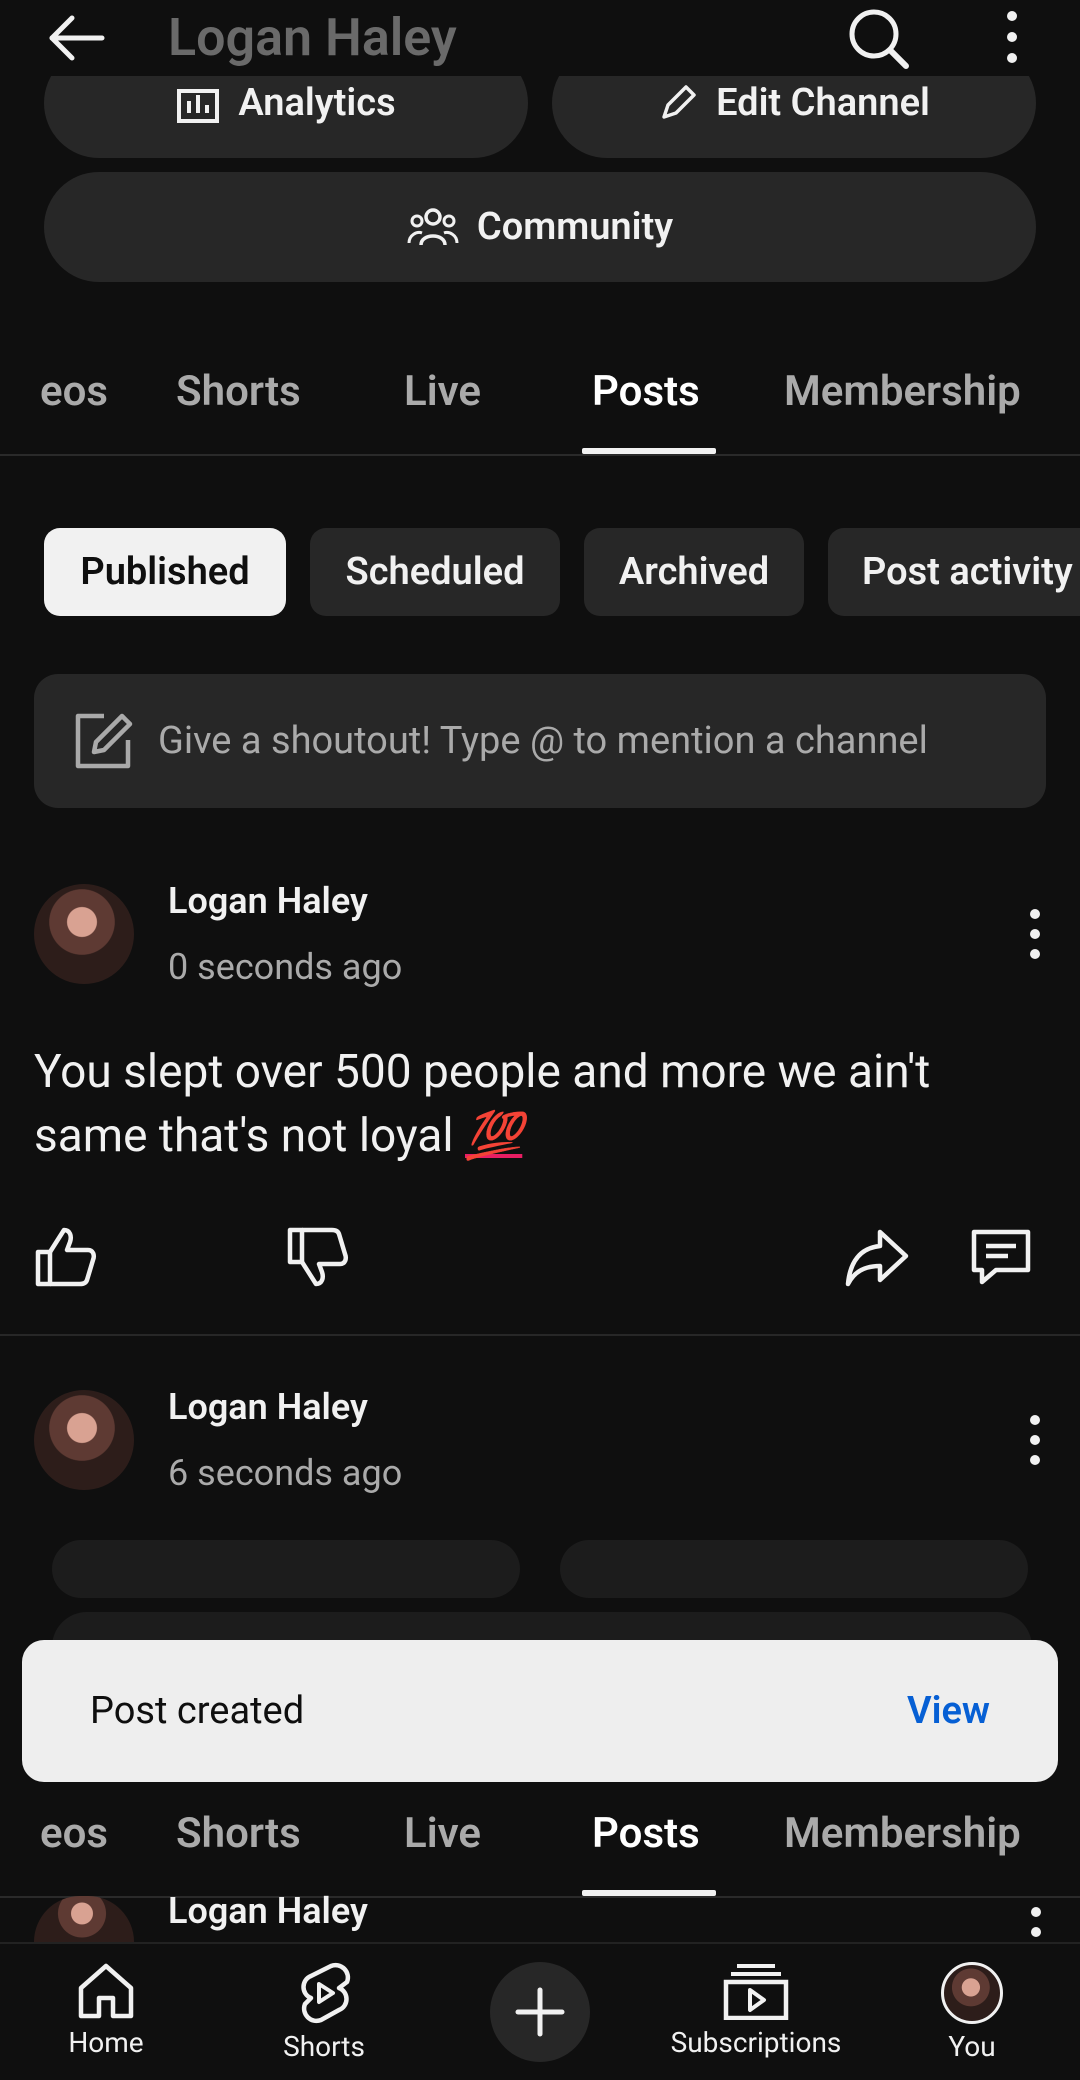  I want to click on nav-home: Home, so click(106, 2012).